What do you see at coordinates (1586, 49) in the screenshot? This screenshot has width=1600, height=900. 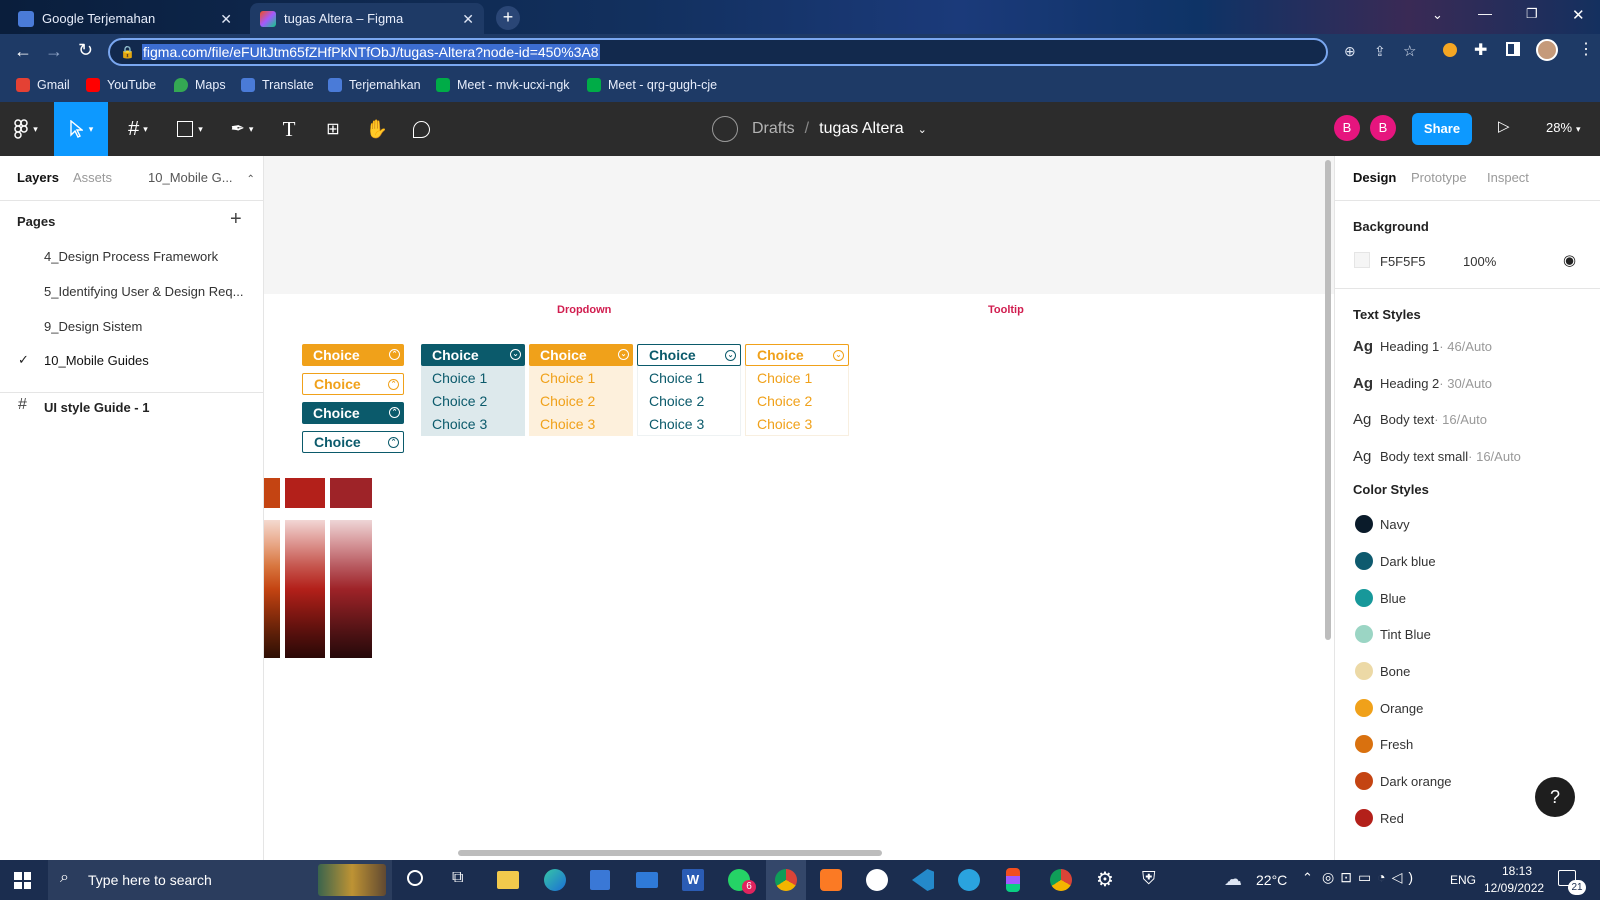 I see `browser-menu-icon: ⋮` at bounding box center [1586, 49].